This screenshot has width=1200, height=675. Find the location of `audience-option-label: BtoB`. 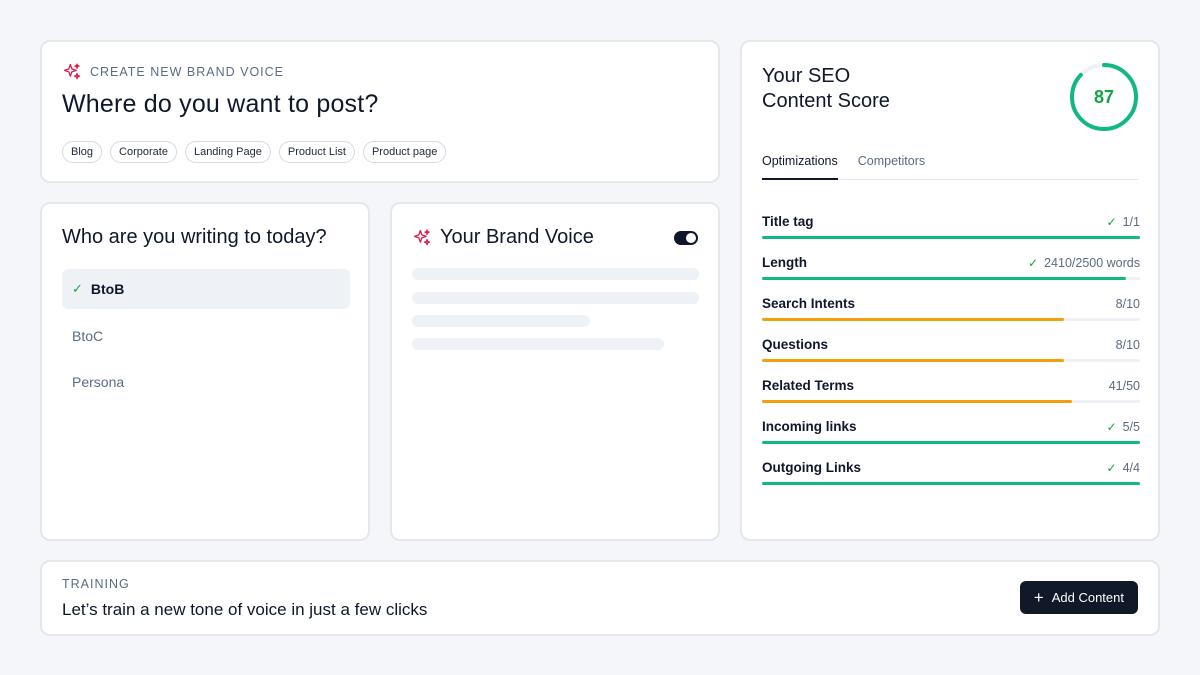

audience-option-label: BtoB is located at coordinates (107, 289).